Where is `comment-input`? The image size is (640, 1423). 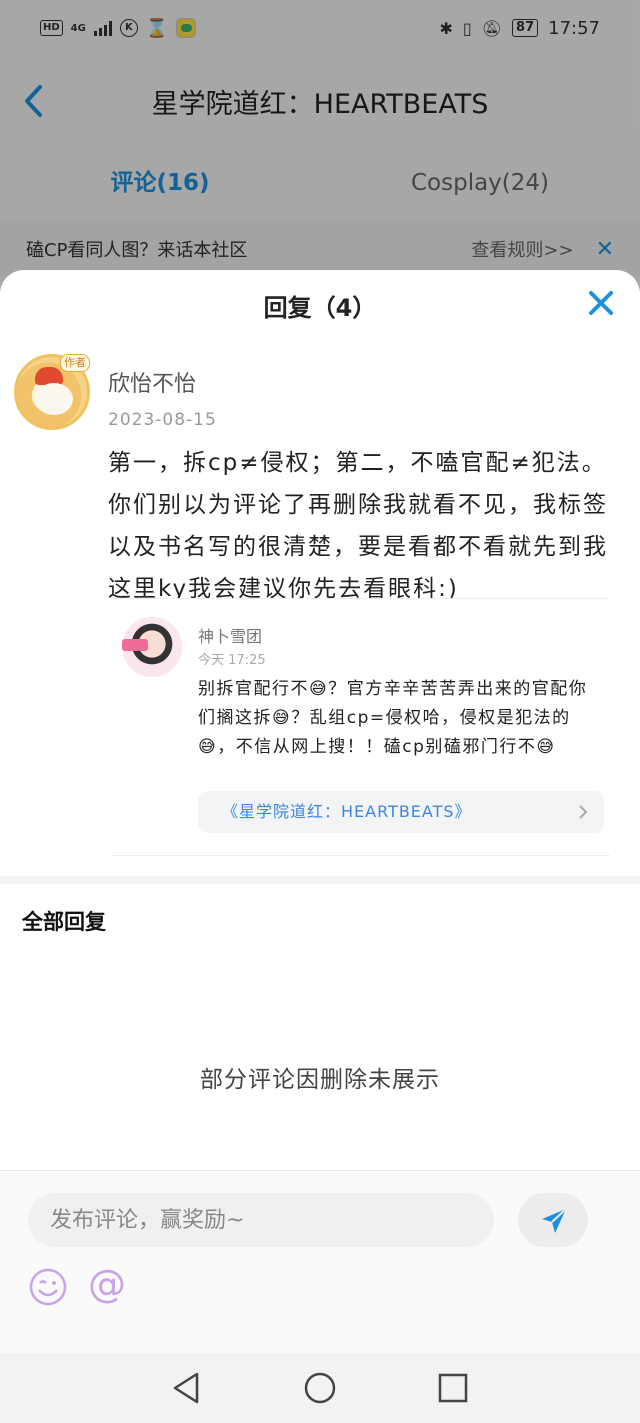
comment-input is located at coordinates (261, 1220).